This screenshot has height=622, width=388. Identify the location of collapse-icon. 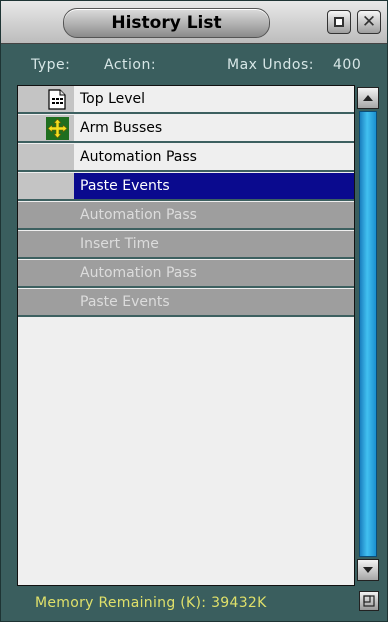
(339, 22).